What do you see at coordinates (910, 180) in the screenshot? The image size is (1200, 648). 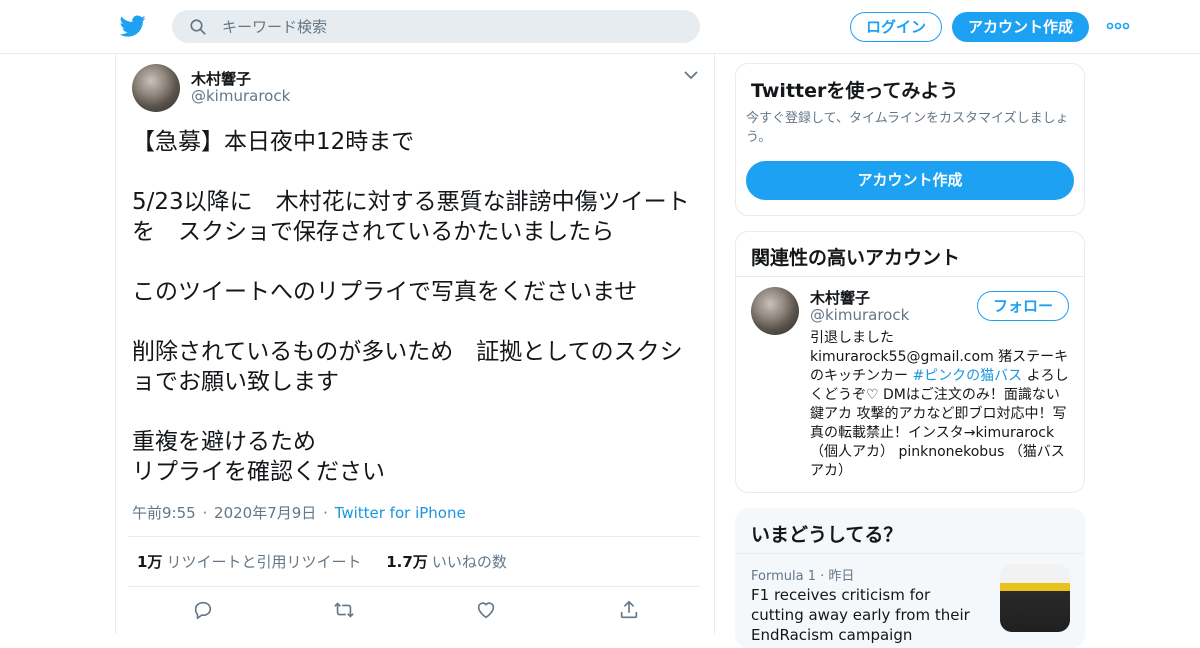 I see `create-account-button: アカウント作成` at bounding box center [910, 180].